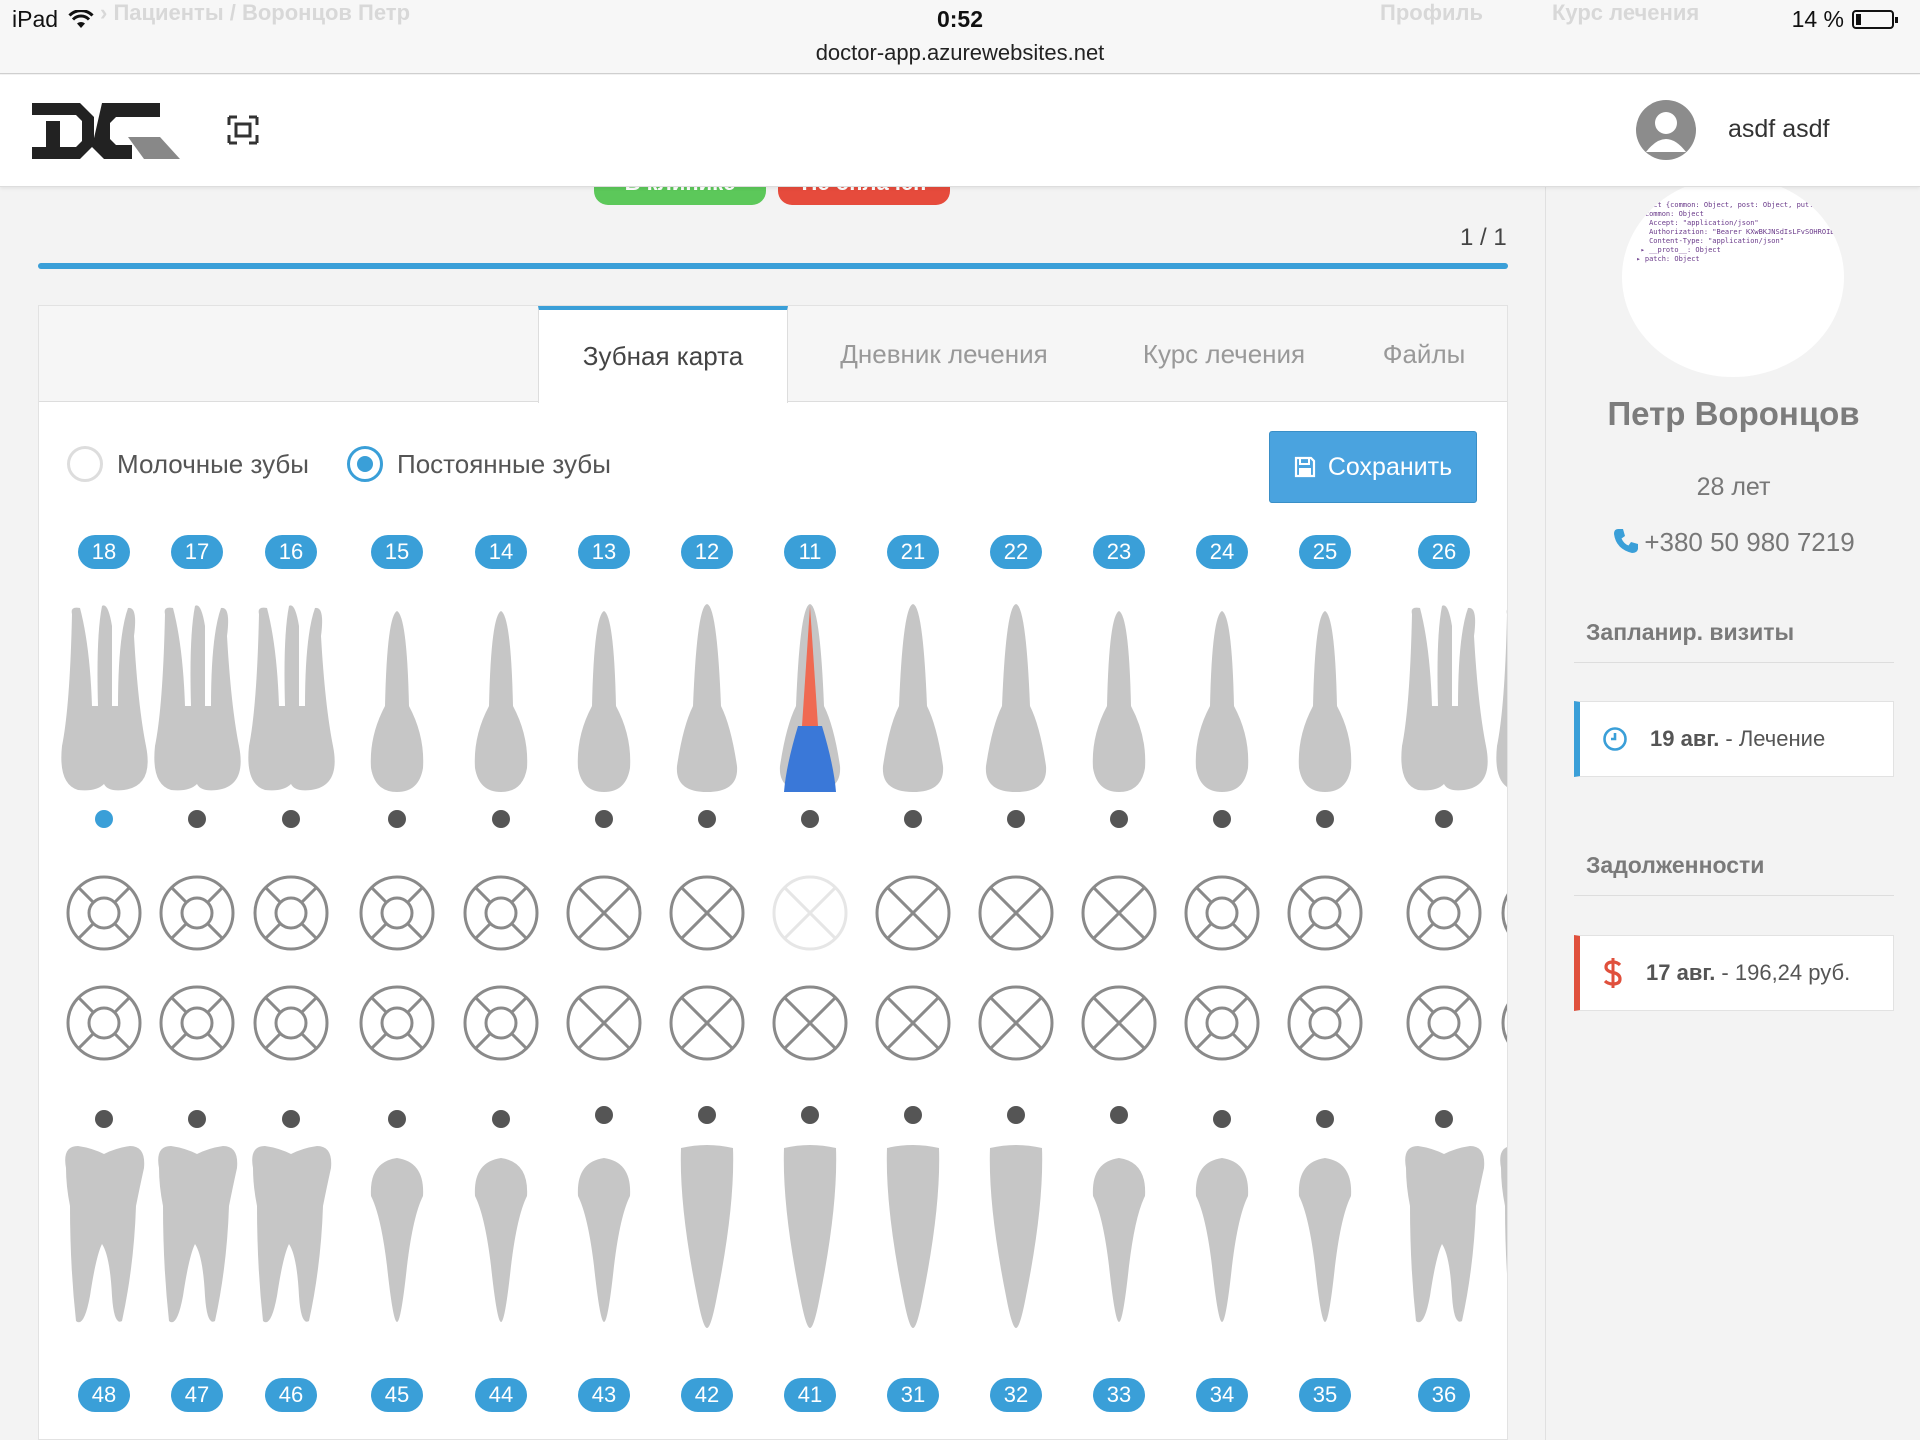 The height and width of the screenshot is (1440, 1920). I want to click on tooth-number-badge: 24, so click(1222, 552).